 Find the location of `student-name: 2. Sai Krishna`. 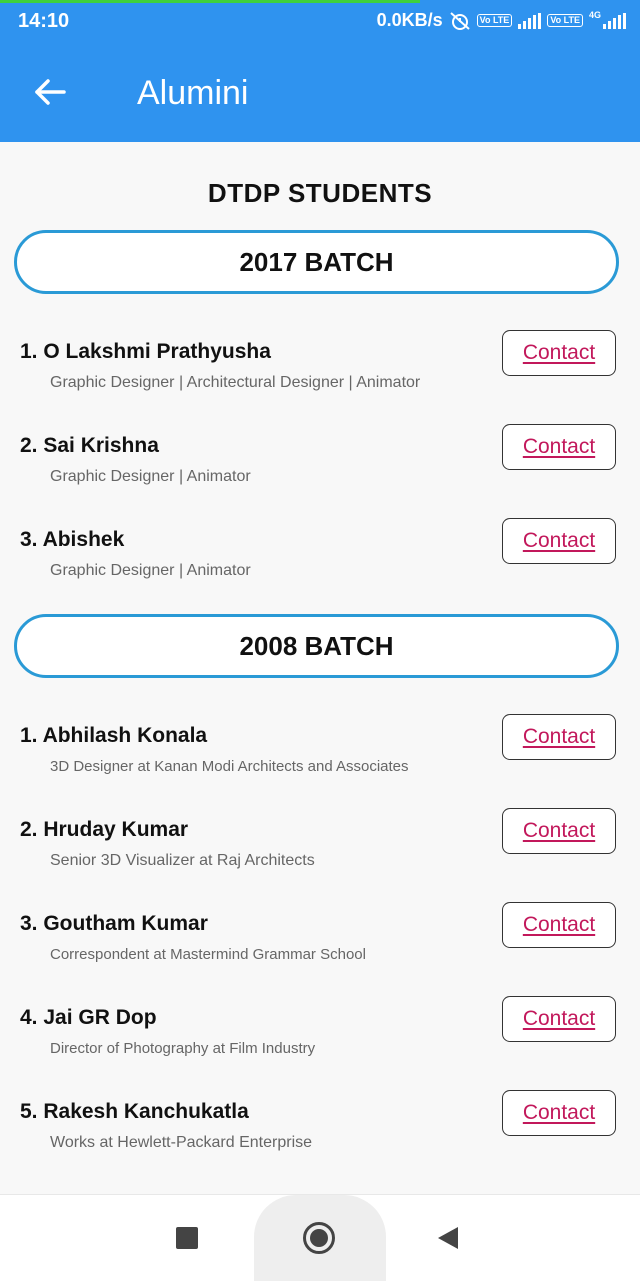

student-name: 2. Sai Krishna is located at coordinates (89, 445).